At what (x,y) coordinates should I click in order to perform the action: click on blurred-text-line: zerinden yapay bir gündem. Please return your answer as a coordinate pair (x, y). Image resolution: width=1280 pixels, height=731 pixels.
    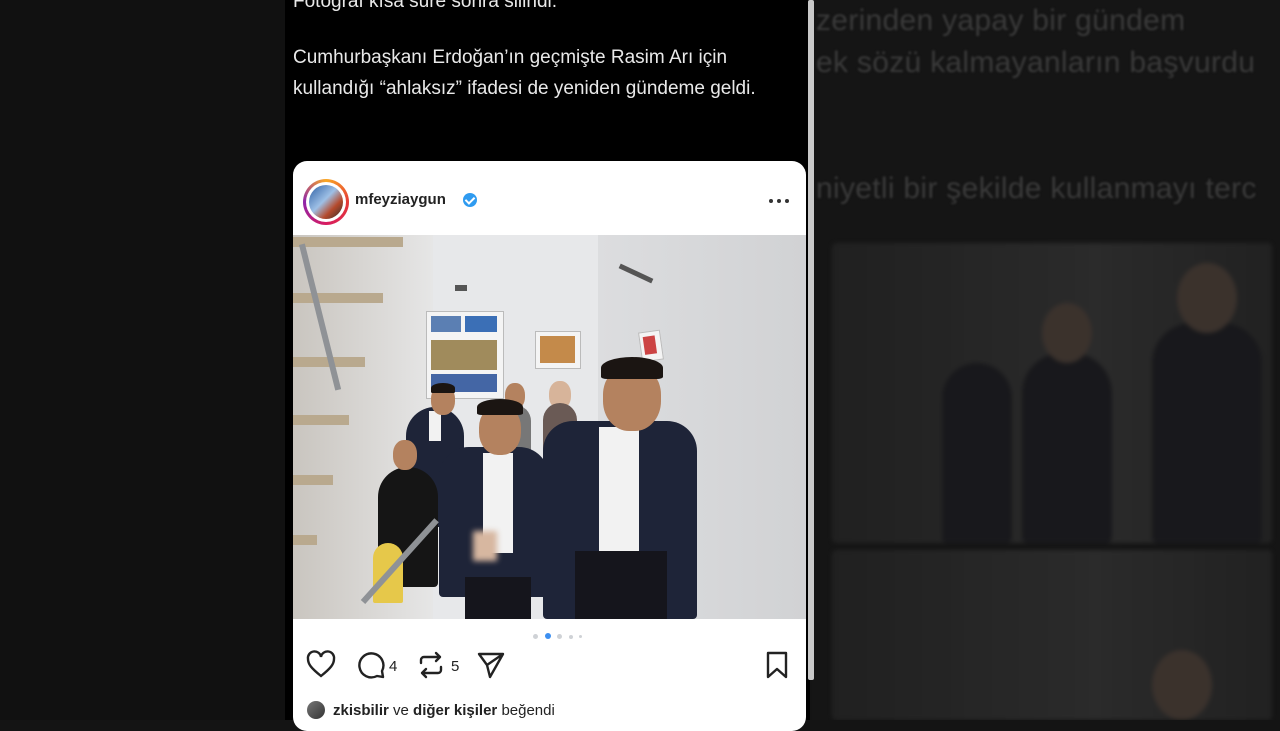
    Looking at the image, I should click on (1001, 20).